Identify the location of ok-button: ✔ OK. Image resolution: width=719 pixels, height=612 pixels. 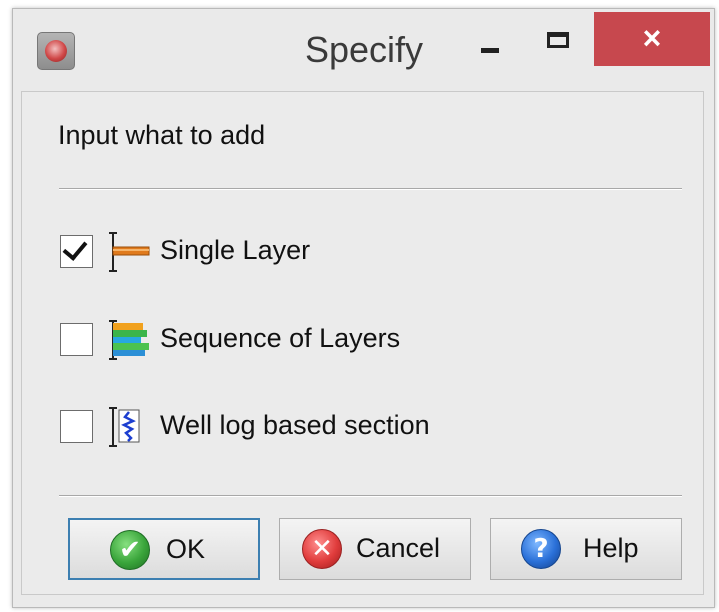
(164, 549).